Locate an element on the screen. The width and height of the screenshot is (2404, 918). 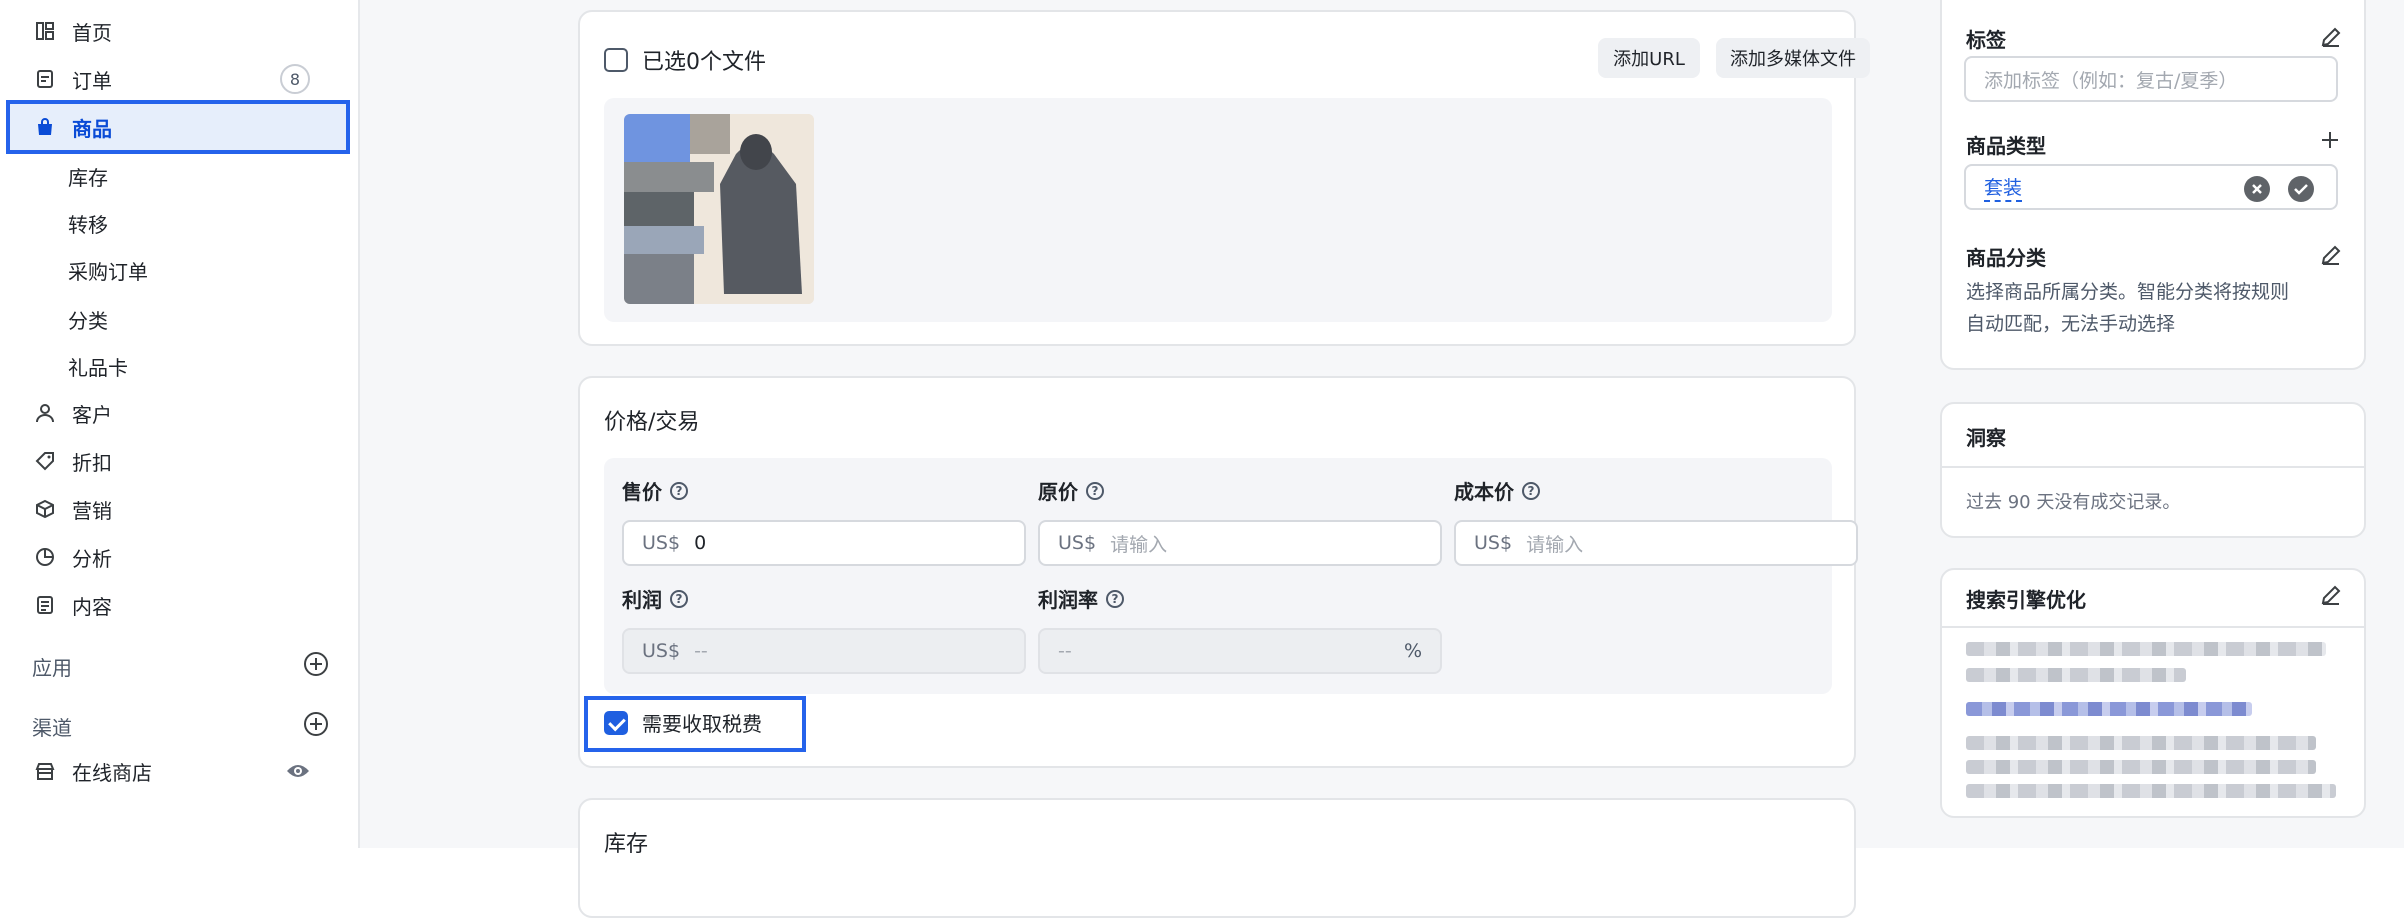
edit-tags-icon is located at coordinates (2331, 37).